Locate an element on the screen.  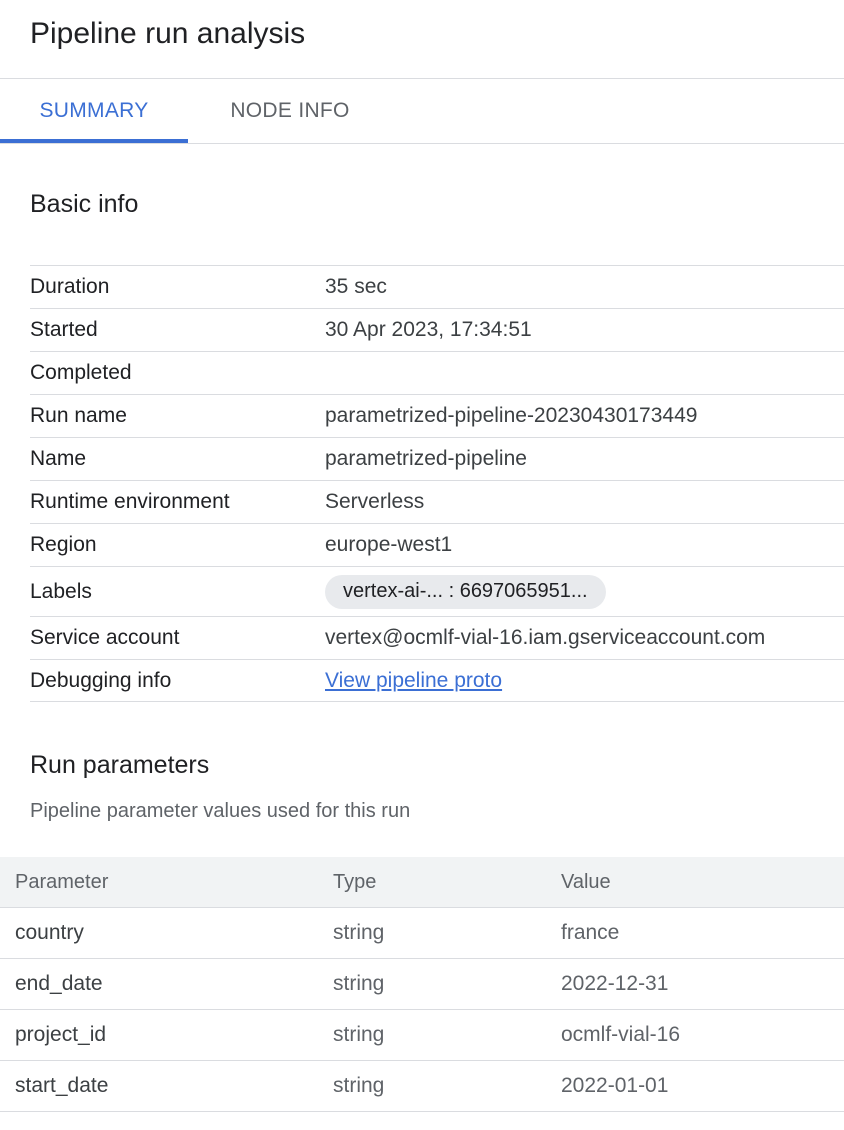
info-row-name: Name parametrized-pipeline is located at coordinates (437, 458).